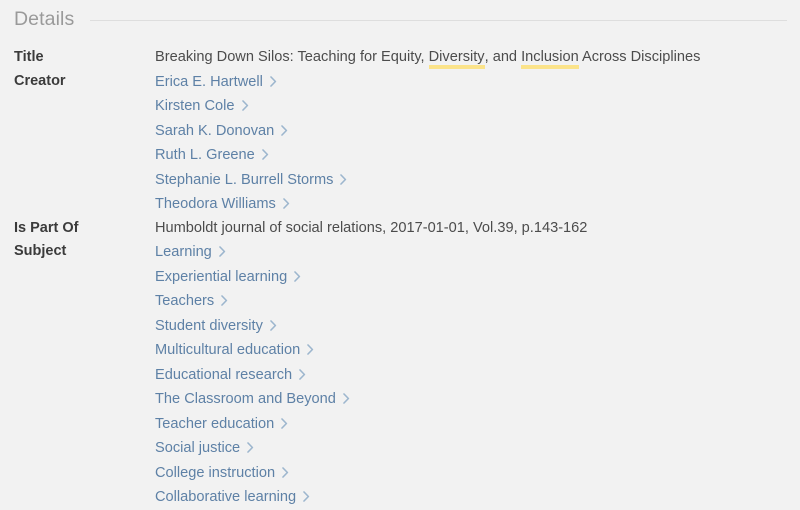 Image resolution: width=800 pixels, height=510 pixels. What do you see at coordinates (245, 399) in the screenshot?
I see `detail-link-label: The Classroom and Beyond` at bounding box center [245, 399].